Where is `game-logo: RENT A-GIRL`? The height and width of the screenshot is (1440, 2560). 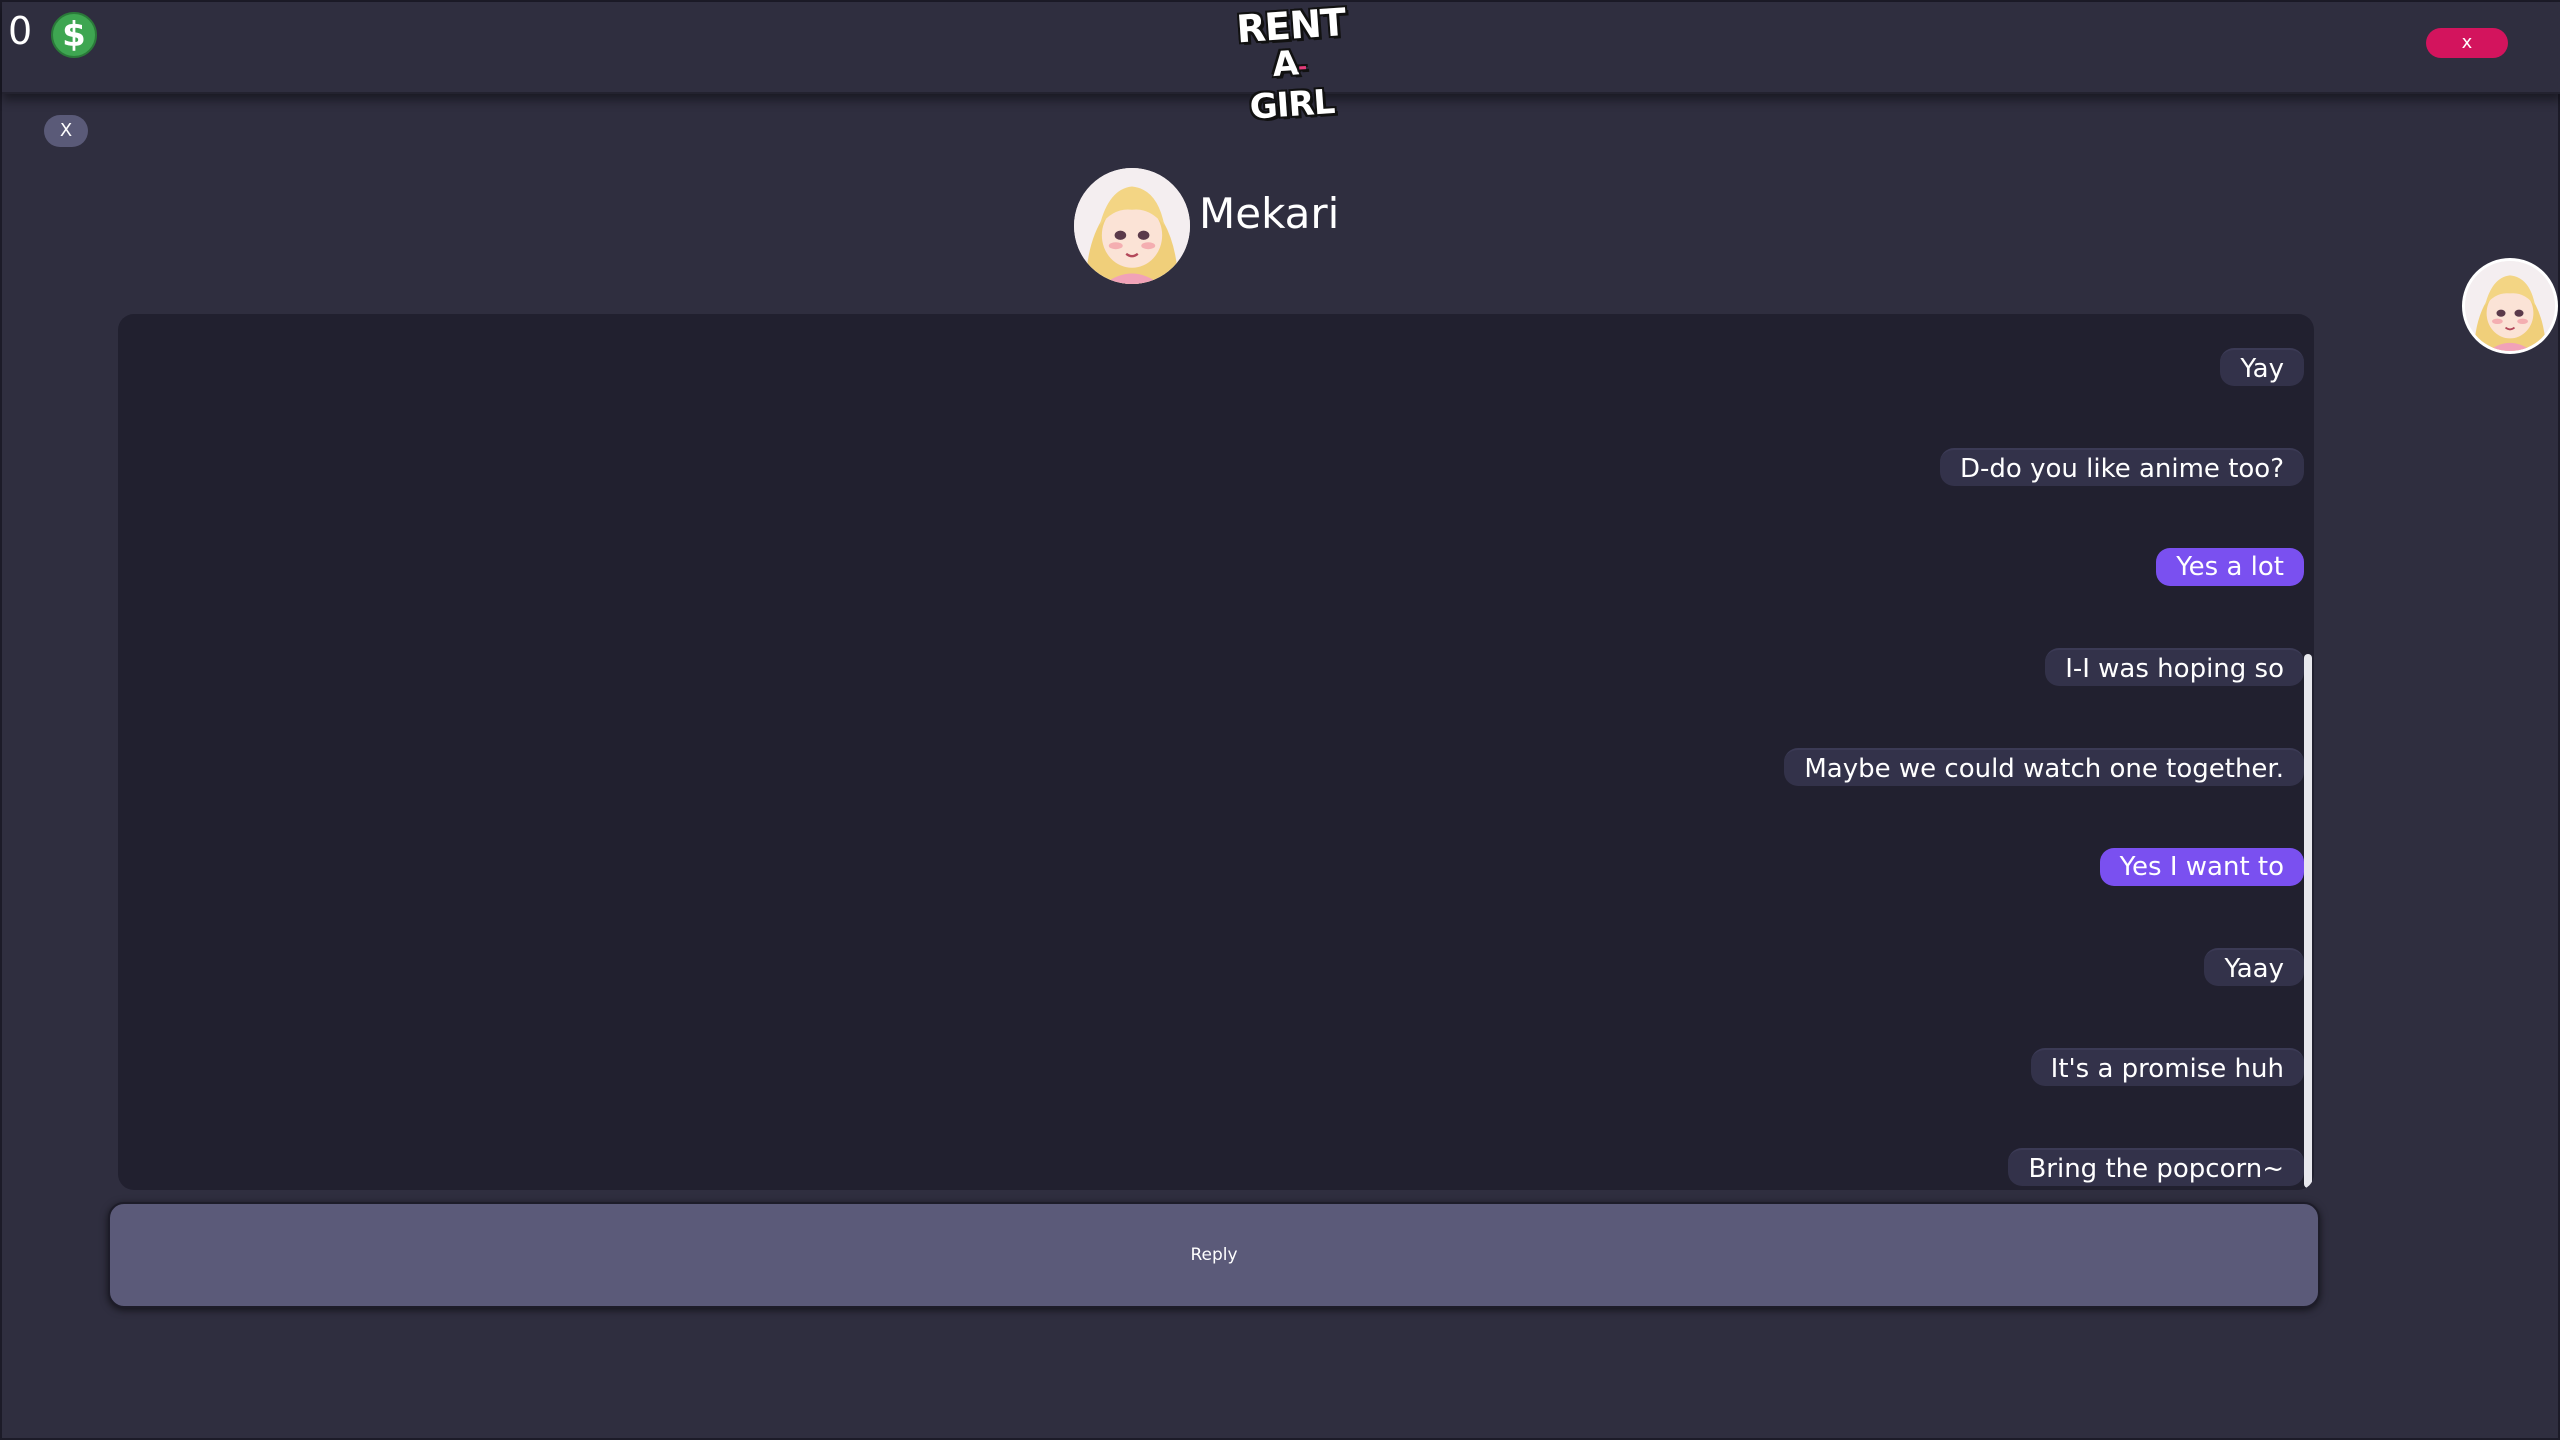
game-logo: RENT A-GIRL is located at coordinates (1291, 64).